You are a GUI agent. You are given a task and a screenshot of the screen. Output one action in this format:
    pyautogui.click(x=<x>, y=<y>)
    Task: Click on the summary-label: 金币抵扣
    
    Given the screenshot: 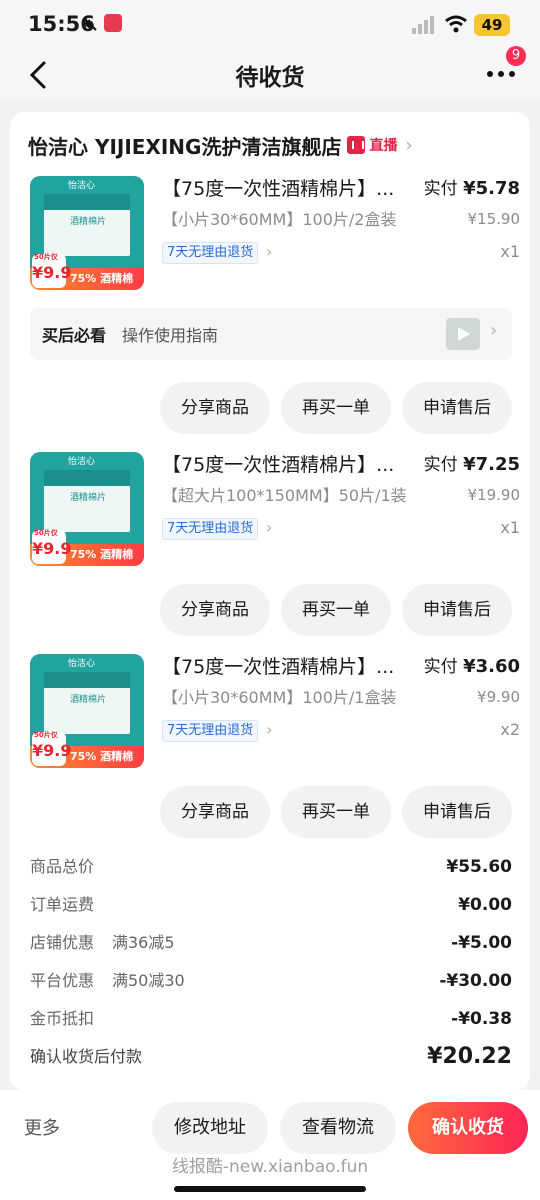 What is the action you would take?
    pyautogui.click(x=62, y=1018)
    